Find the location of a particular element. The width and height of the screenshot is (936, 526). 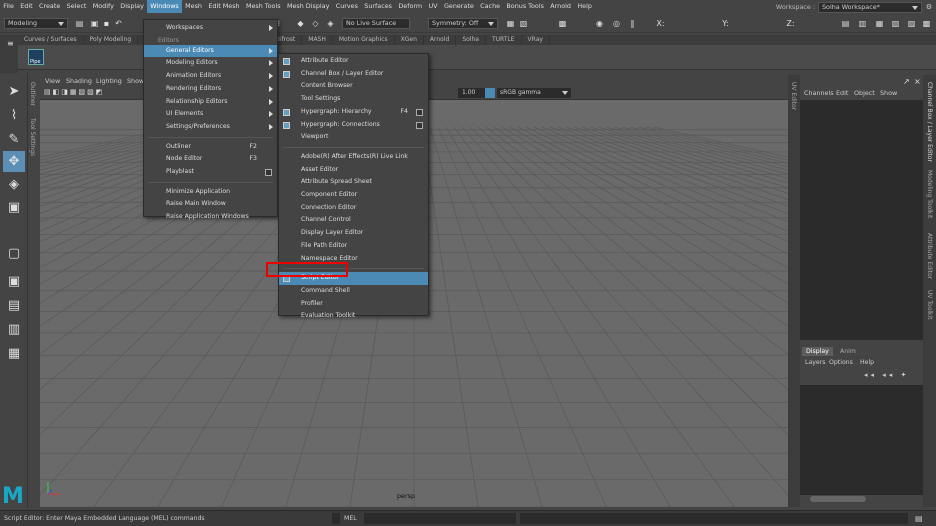

menu-mesh-tools: Mesh Tools is located at coordinates (263, 6).